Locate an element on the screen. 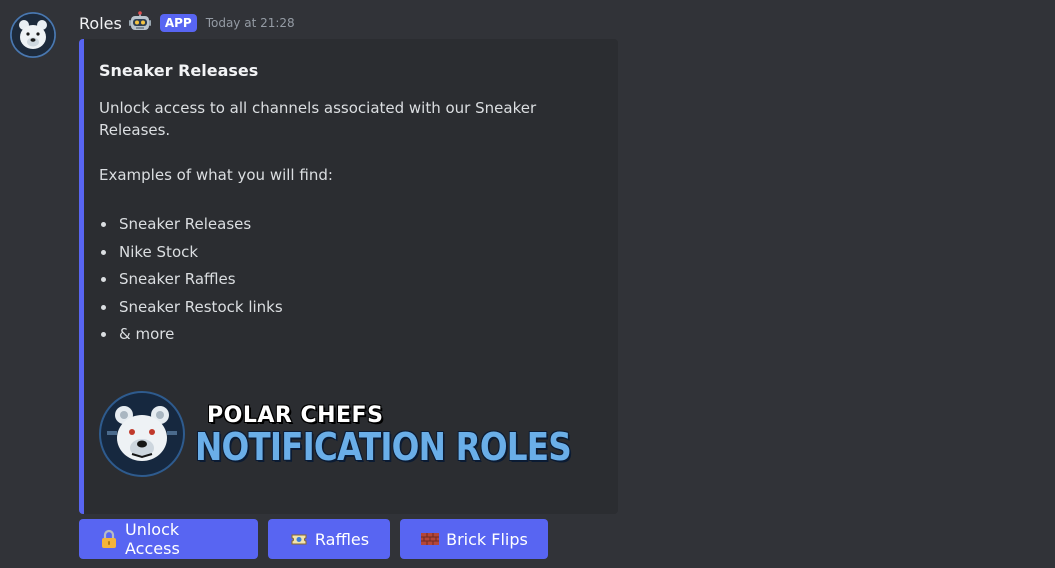  list-item: Sneaker Restock links is located at coordinates (191, 310).